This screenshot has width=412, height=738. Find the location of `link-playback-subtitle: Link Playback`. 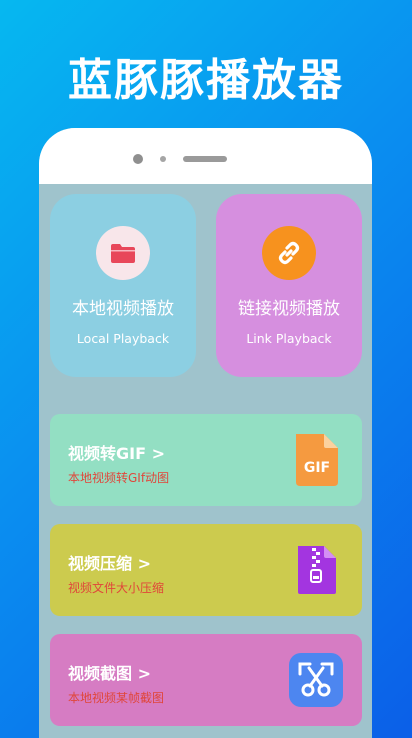

link-playback-subtitle: Link Playback is located at coordinates (289, 338).